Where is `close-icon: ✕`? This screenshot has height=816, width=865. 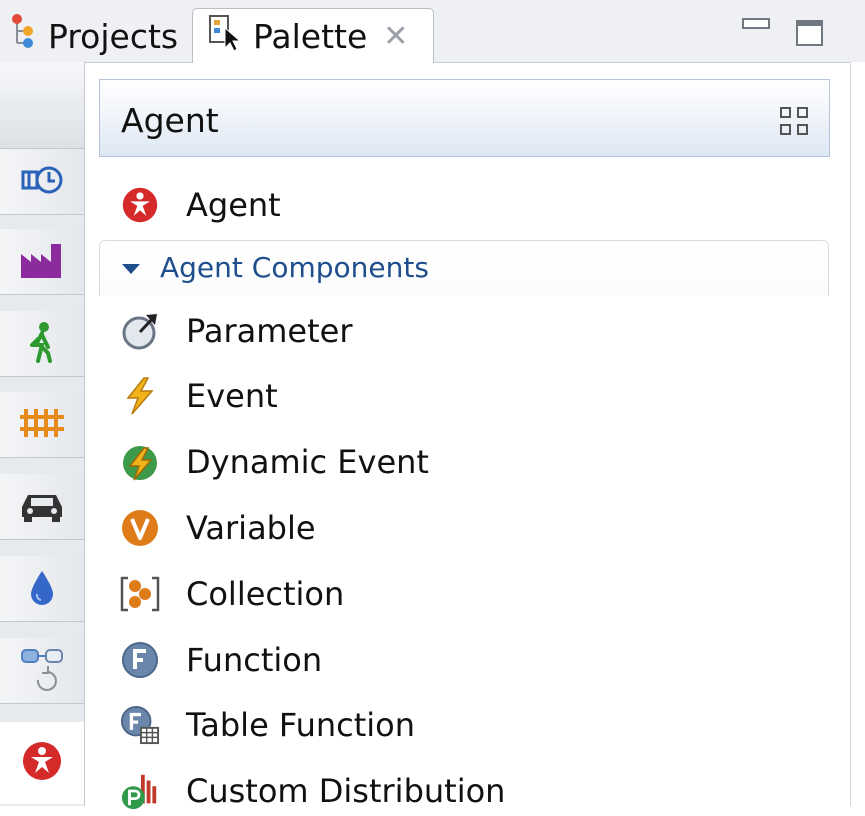
close-icon: ✕ is located at coordinates (395, 36).